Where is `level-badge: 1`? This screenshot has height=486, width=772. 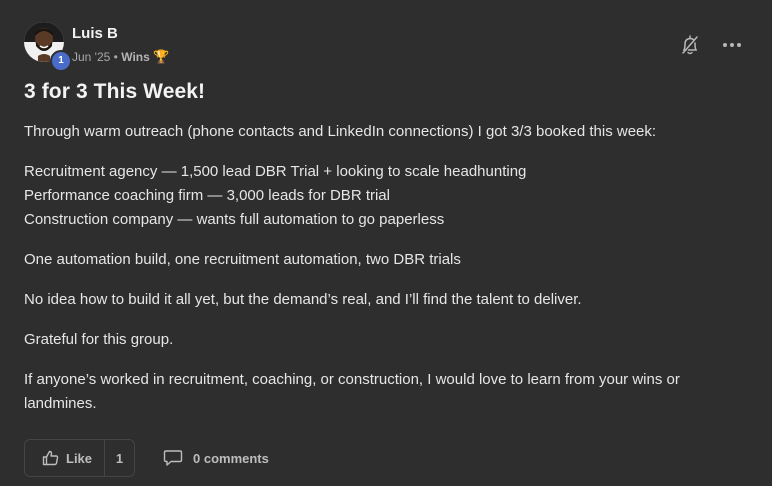 level-badge: 1 is located at coordinates (61, 61).